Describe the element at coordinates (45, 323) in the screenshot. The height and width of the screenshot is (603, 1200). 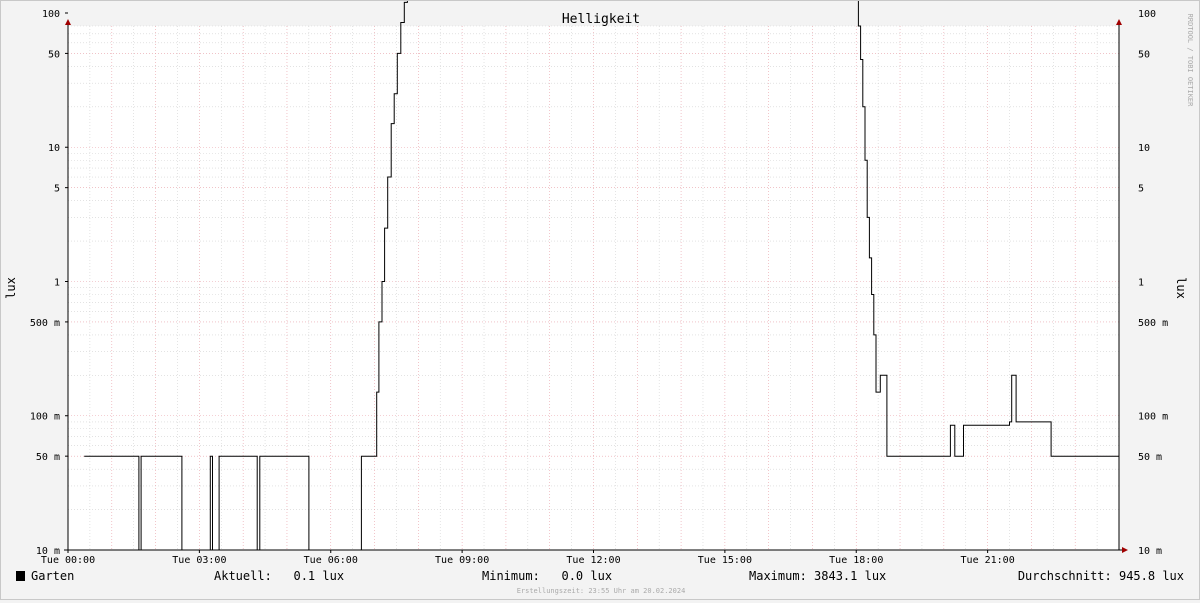
I see `y-tick-label-left: 500 m` at that location.